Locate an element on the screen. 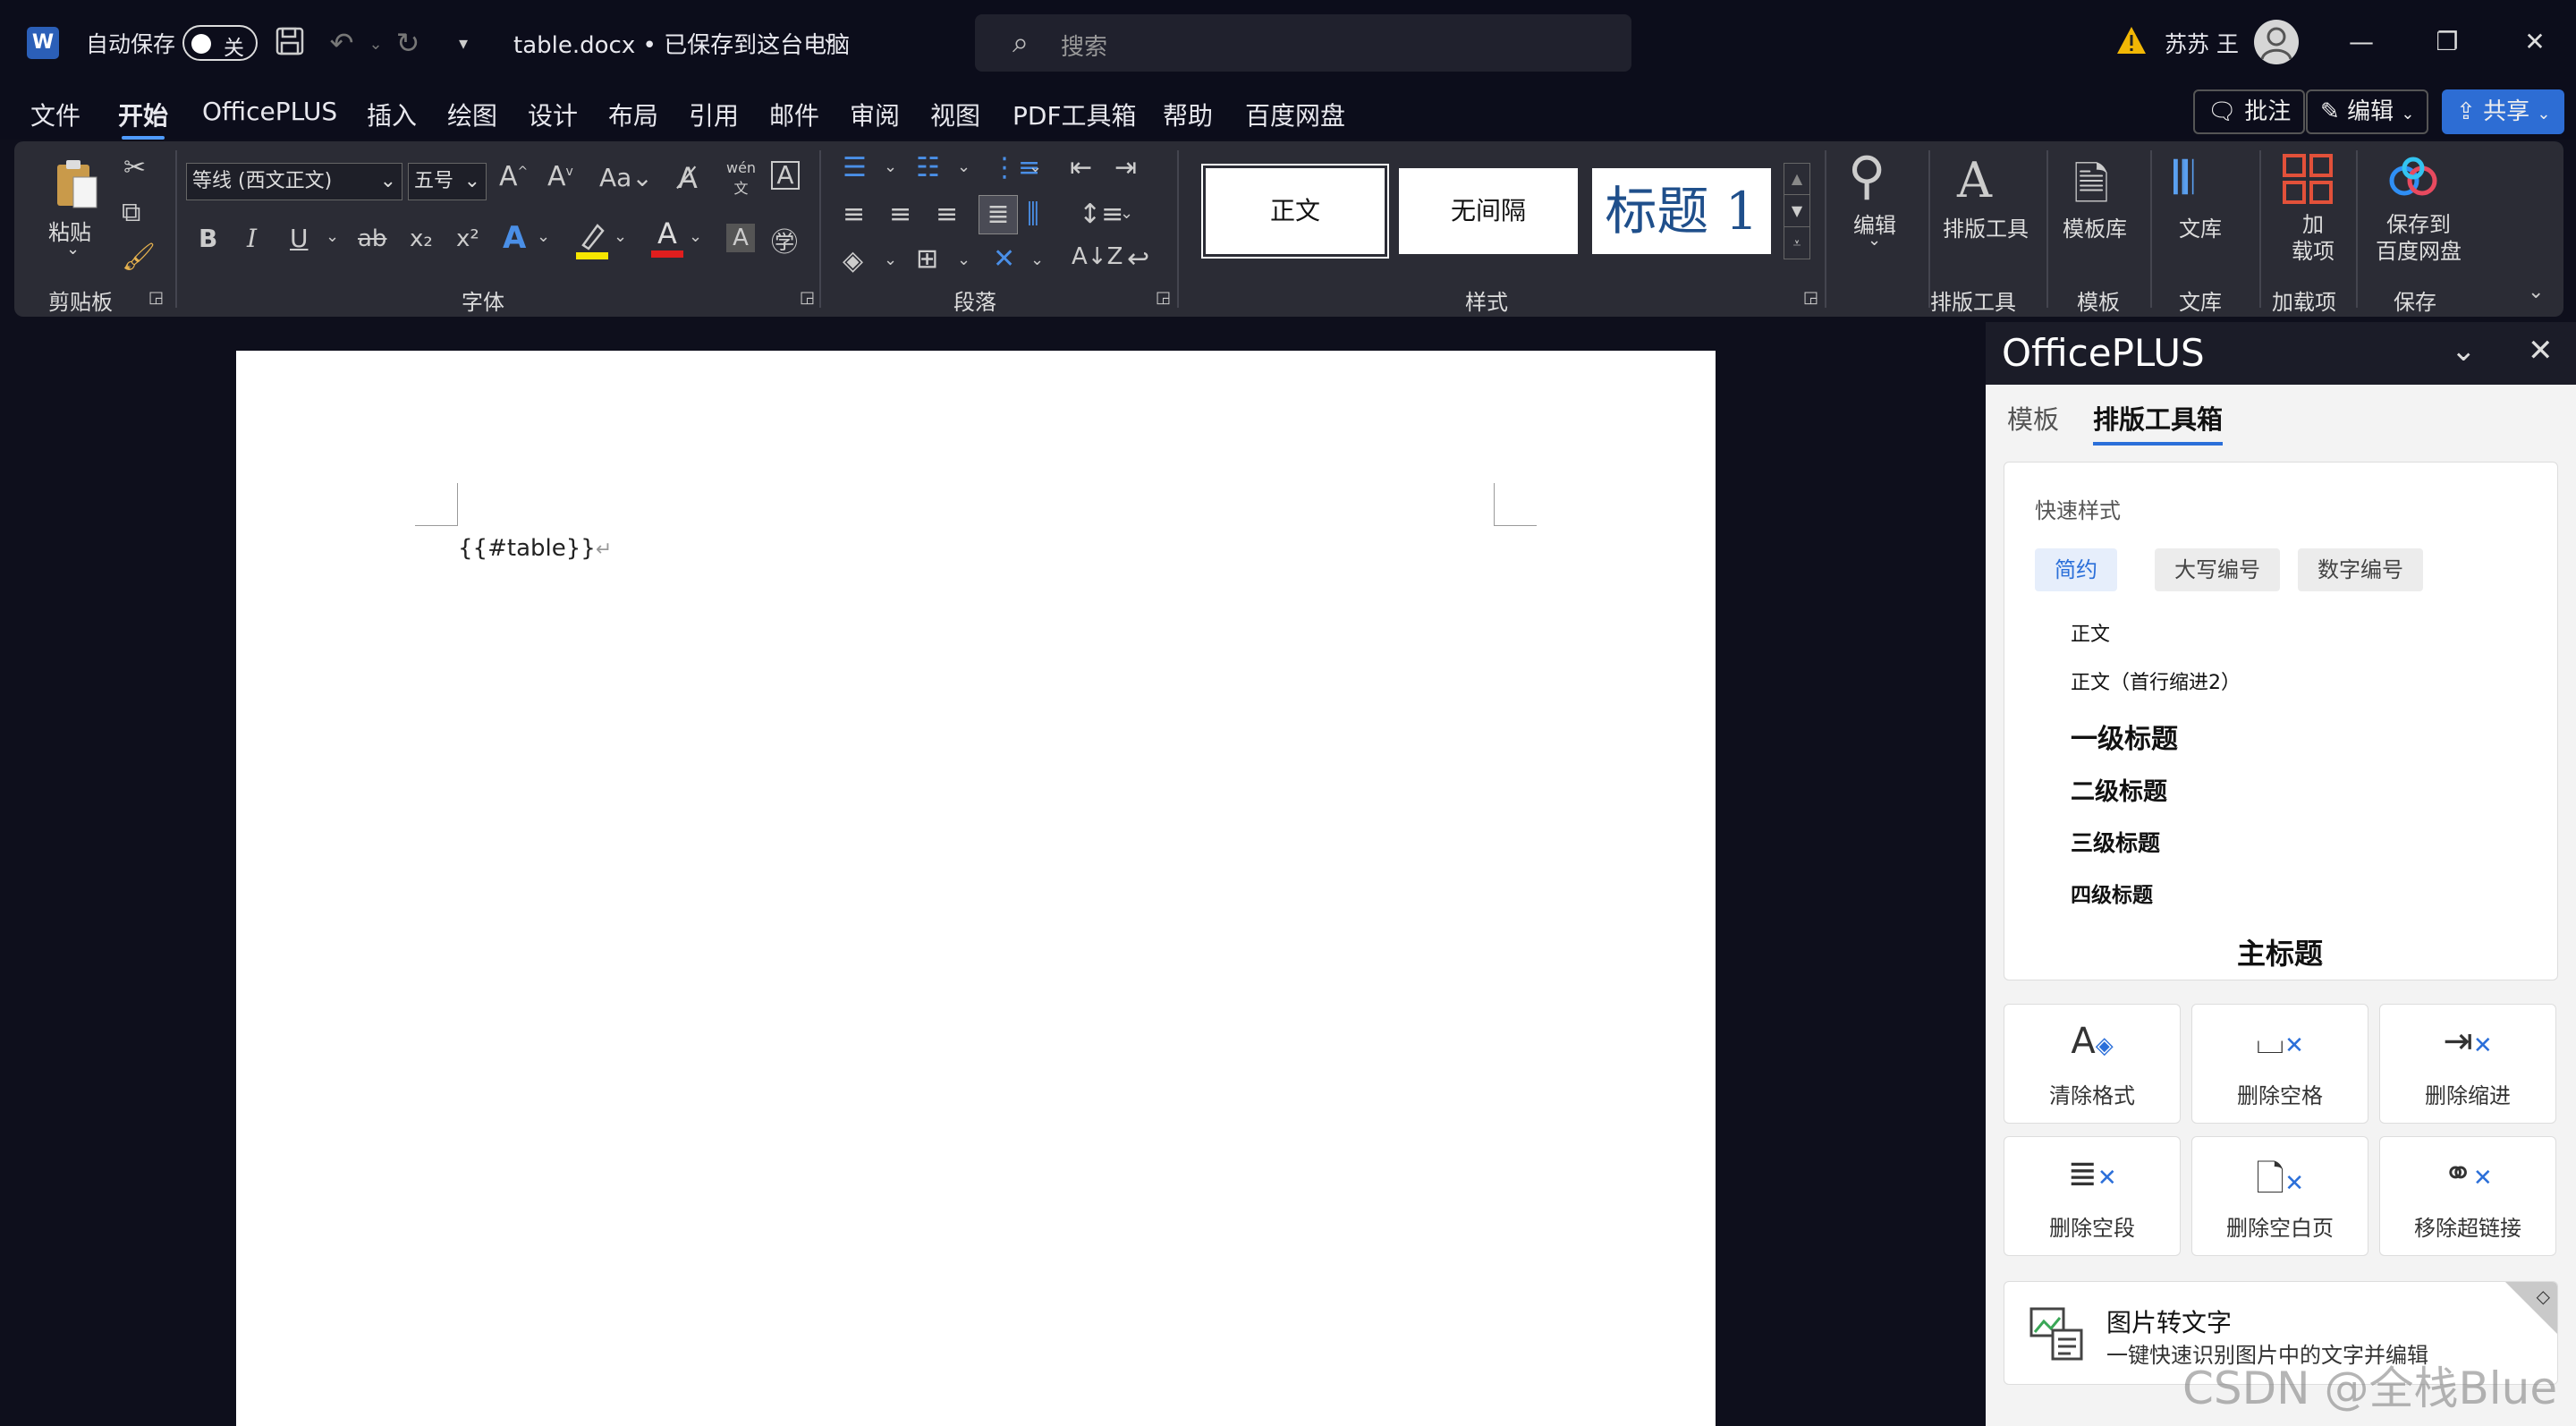 The width and height of the screenshot is (2576, 1426). strikethrough-icon: ab is located at coordinates (372, 239).